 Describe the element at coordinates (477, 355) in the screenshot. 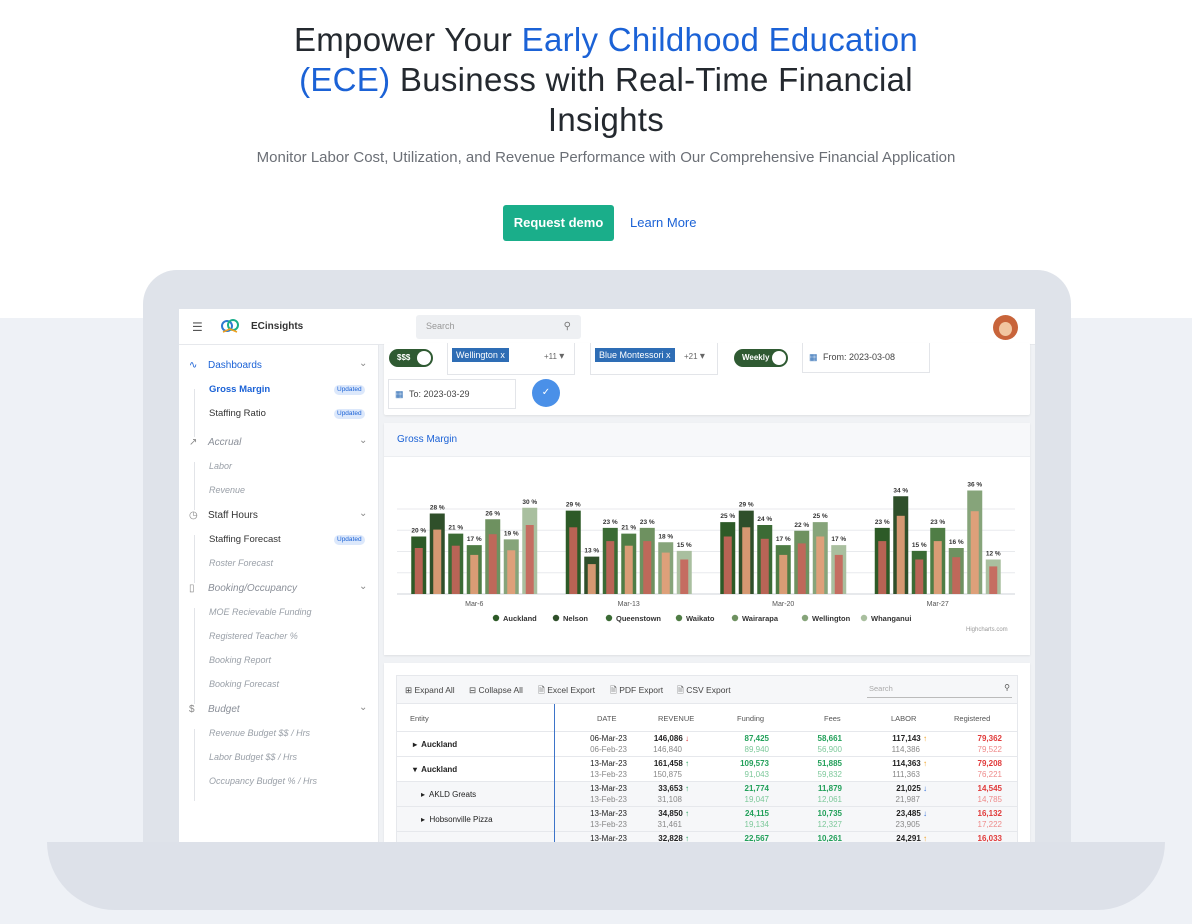

I see `region-chip-label: Wellington` at that location.